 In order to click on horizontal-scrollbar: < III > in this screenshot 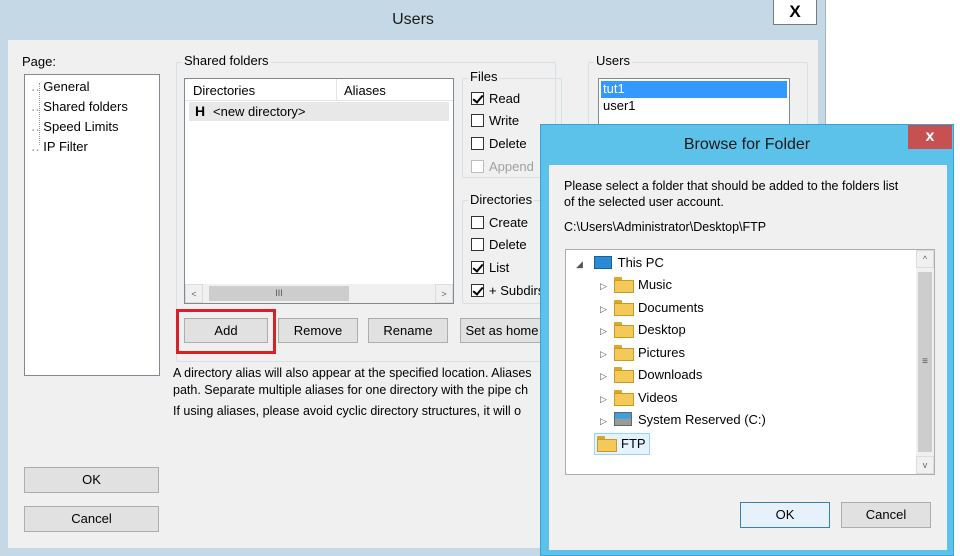, I will do `click(319, 293)`.